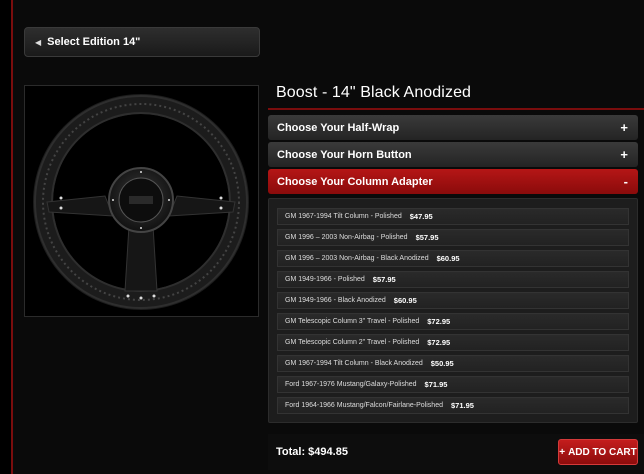  I want to click on accordion-label: Choose Your Half-Wrap, so click(338, 127).